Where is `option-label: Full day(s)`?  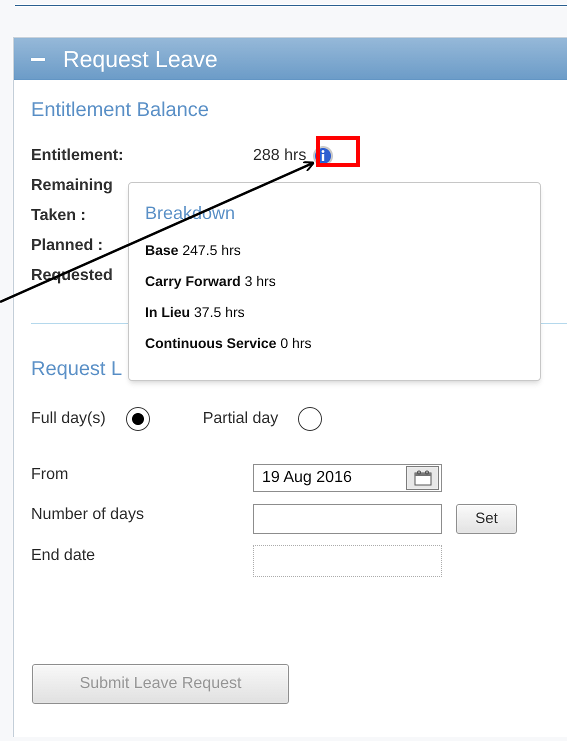
option-label: Full day(s) is located at coordinates (68, 419).